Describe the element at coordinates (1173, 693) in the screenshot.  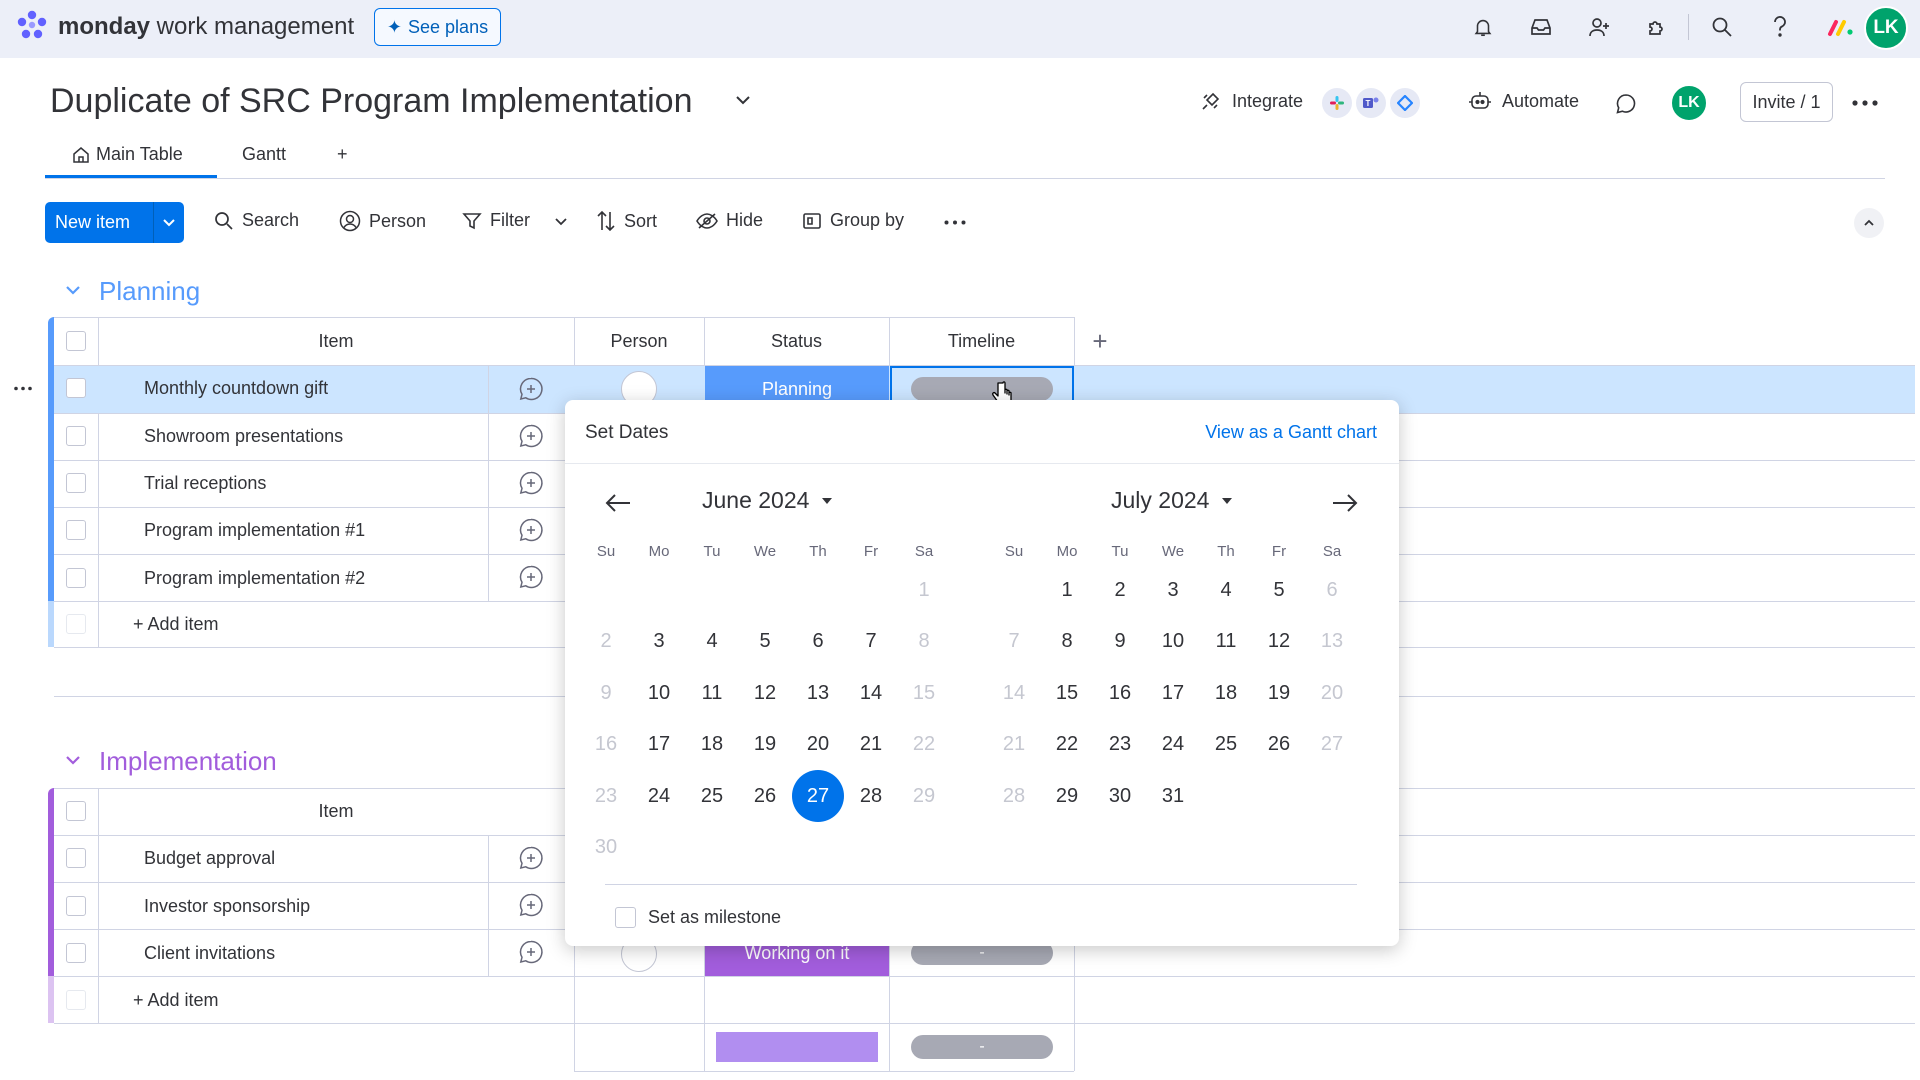
I see `calendar-day: 17` at that location.